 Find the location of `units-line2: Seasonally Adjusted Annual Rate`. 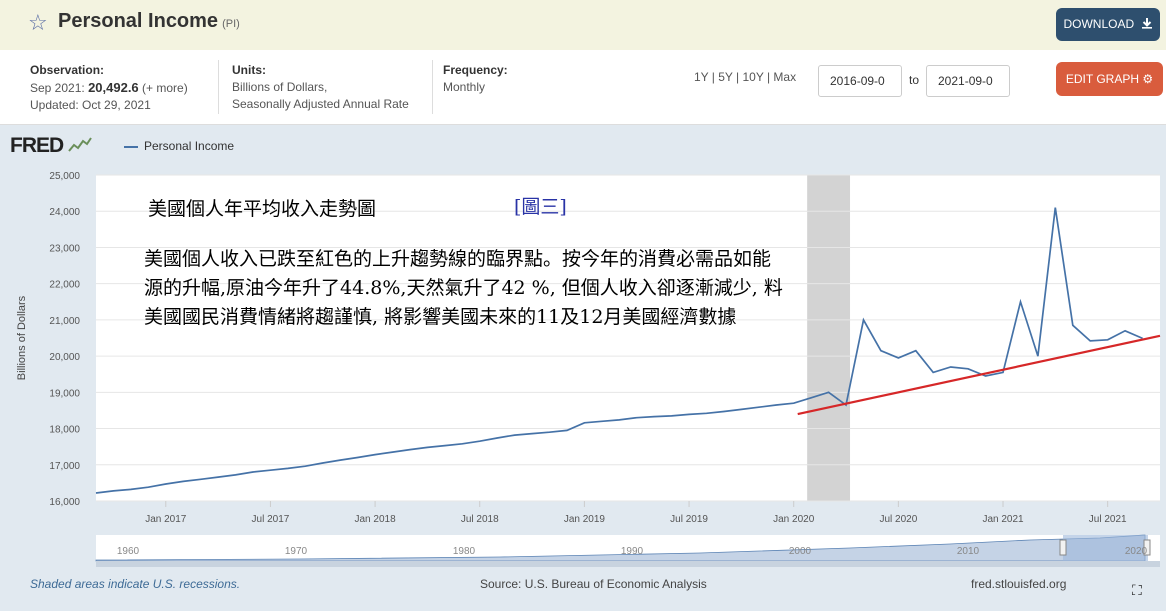

units-line2: Seasonally Adjusted Annual Rate is located at coordinates (320, 104).